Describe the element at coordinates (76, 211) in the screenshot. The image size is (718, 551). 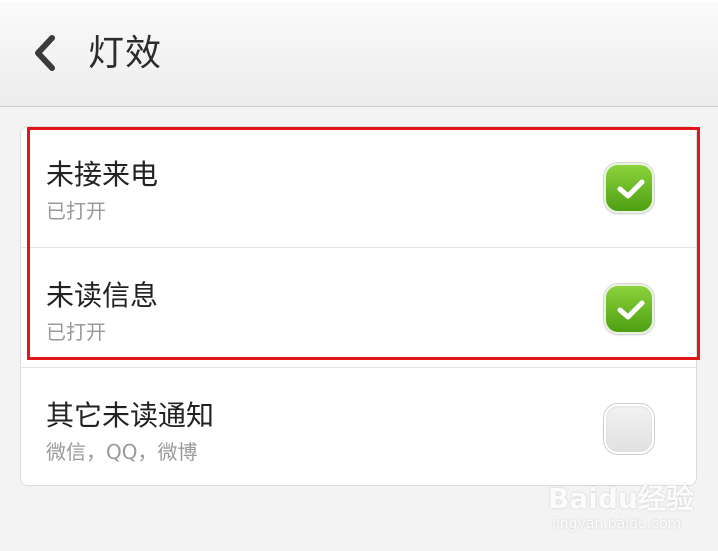
I see `missed-call-status: 已打开` at that location.